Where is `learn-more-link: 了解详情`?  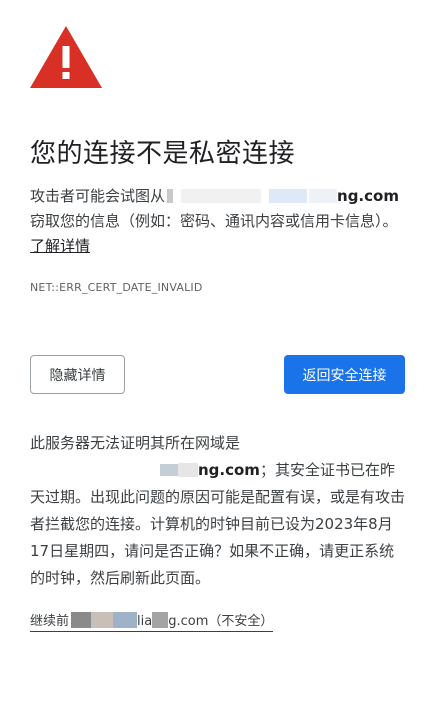 learn-more-link: 了解详情 is located at coordinates (60, 246).